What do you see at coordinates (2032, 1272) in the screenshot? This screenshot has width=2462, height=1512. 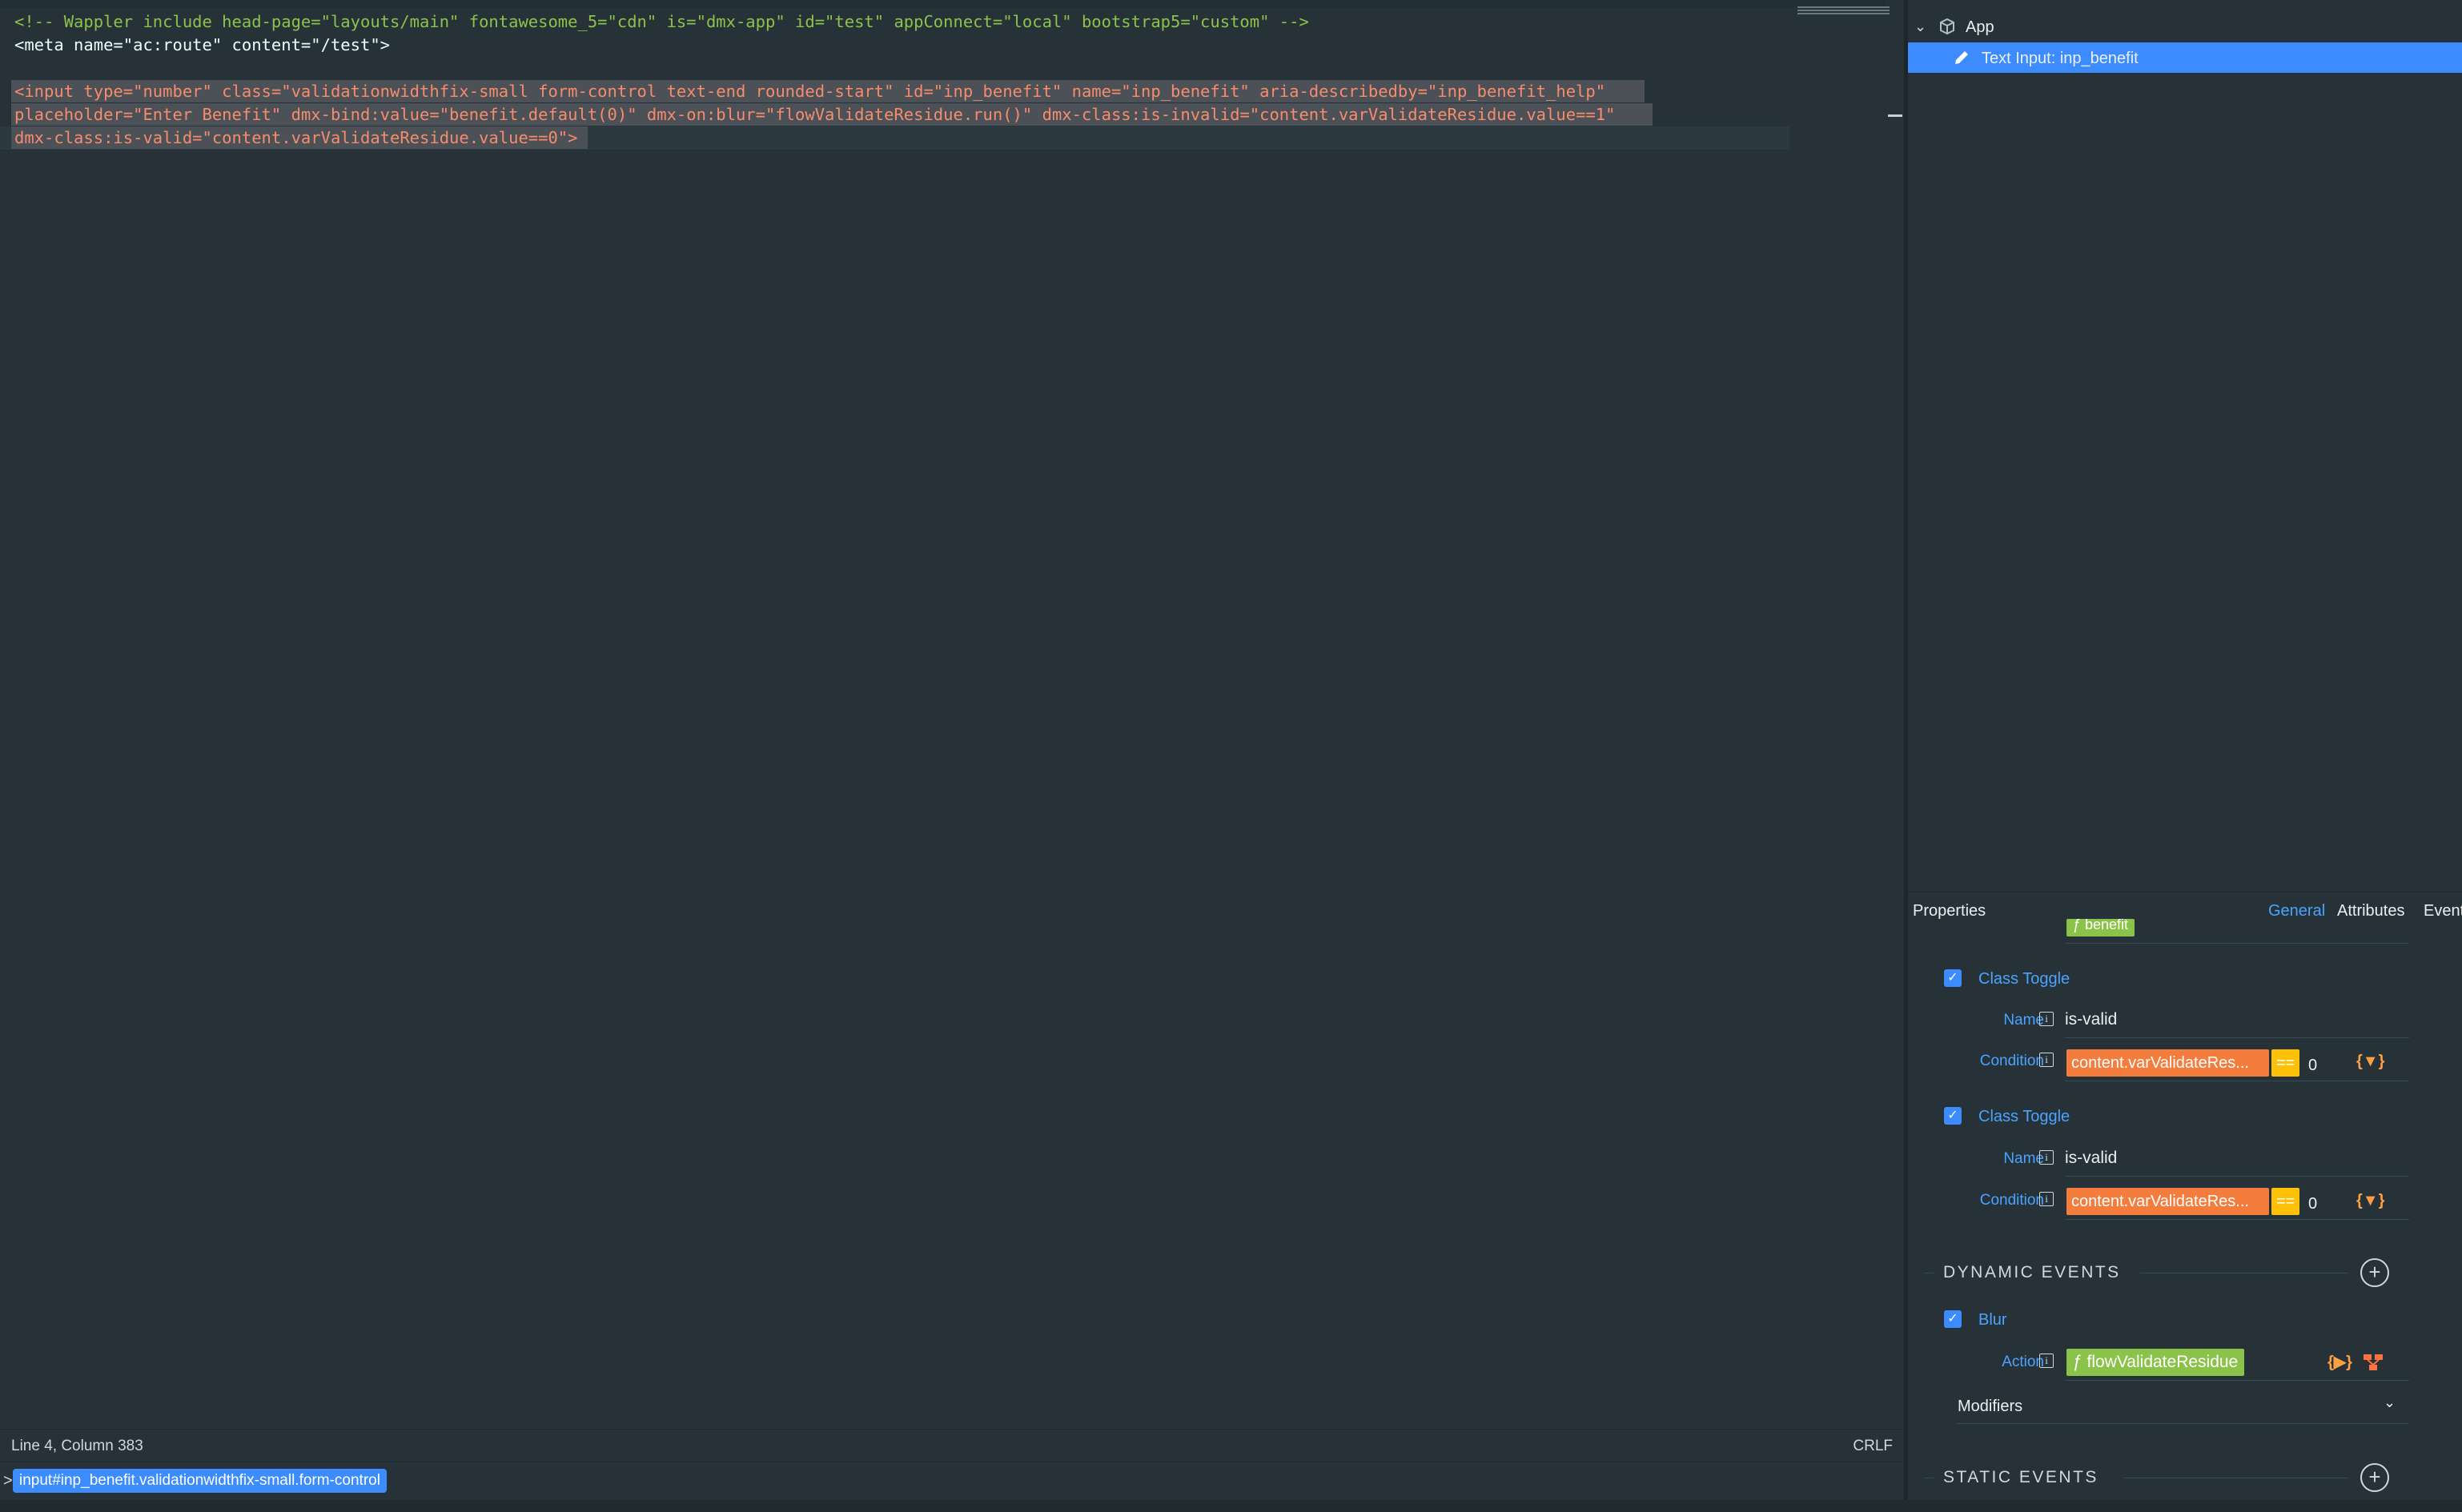 I see `dynamic-events-title: DYNAMIC EVENTS` at bounding box center [2032, 1272].